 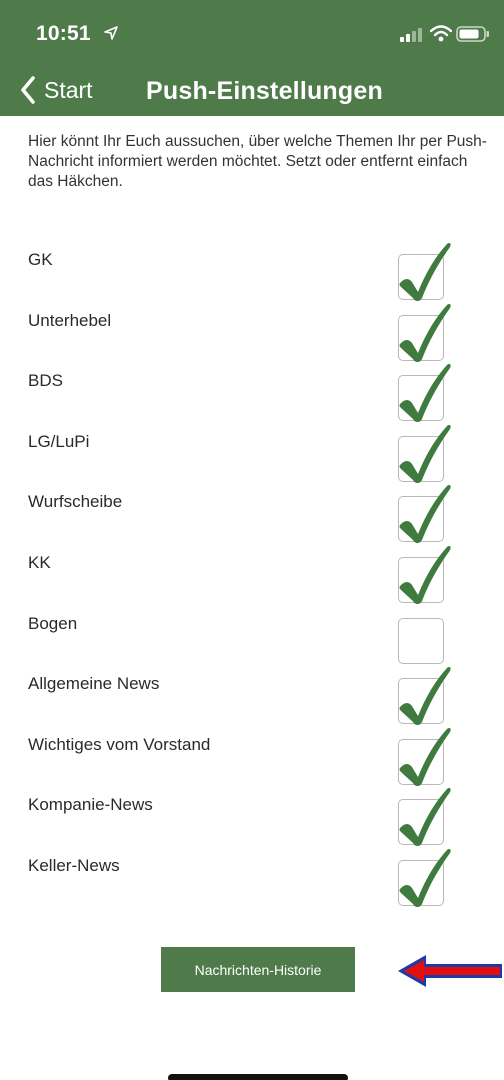 What do you see at coordinates (59, 441) in the screenshot?
I see `topic-label: LG/LuPi` at bounding box center [59, 441].